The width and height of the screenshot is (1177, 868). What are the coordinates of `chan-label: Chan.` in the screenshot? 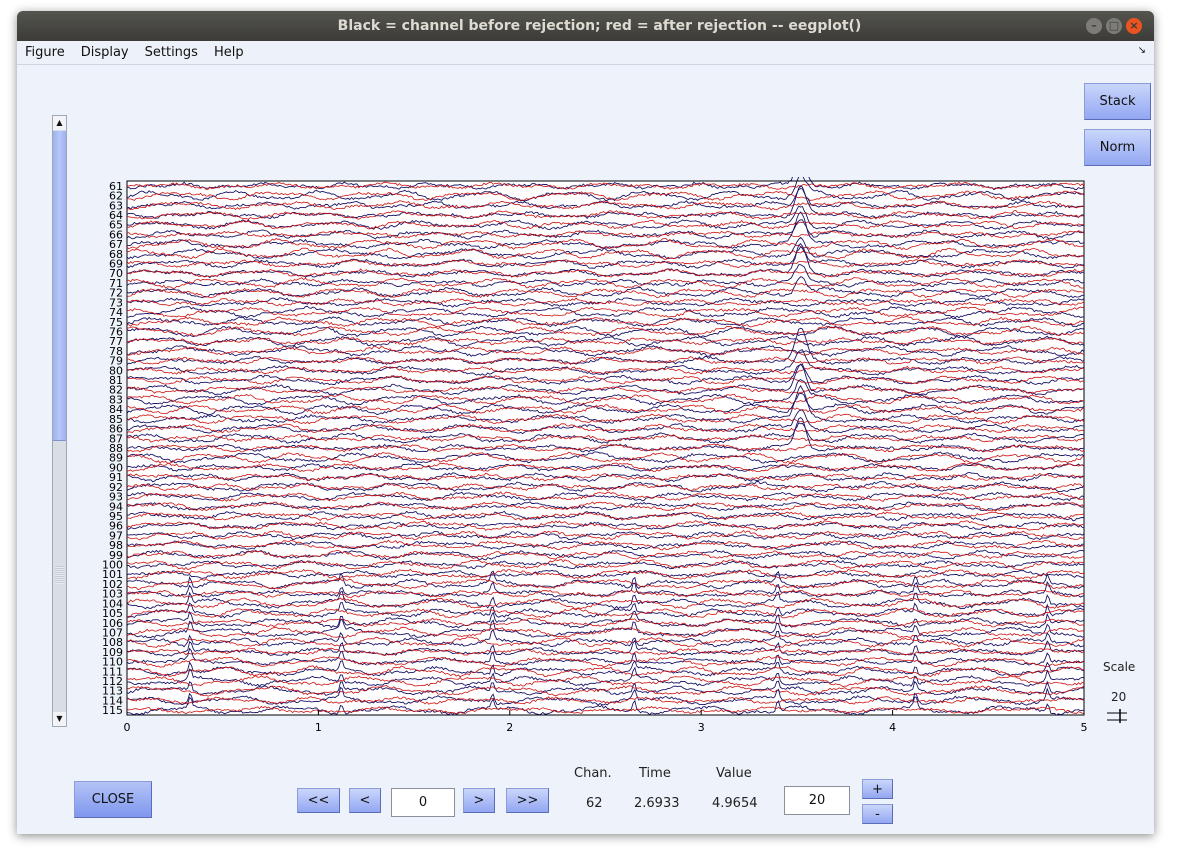 It's located at (593, 773).